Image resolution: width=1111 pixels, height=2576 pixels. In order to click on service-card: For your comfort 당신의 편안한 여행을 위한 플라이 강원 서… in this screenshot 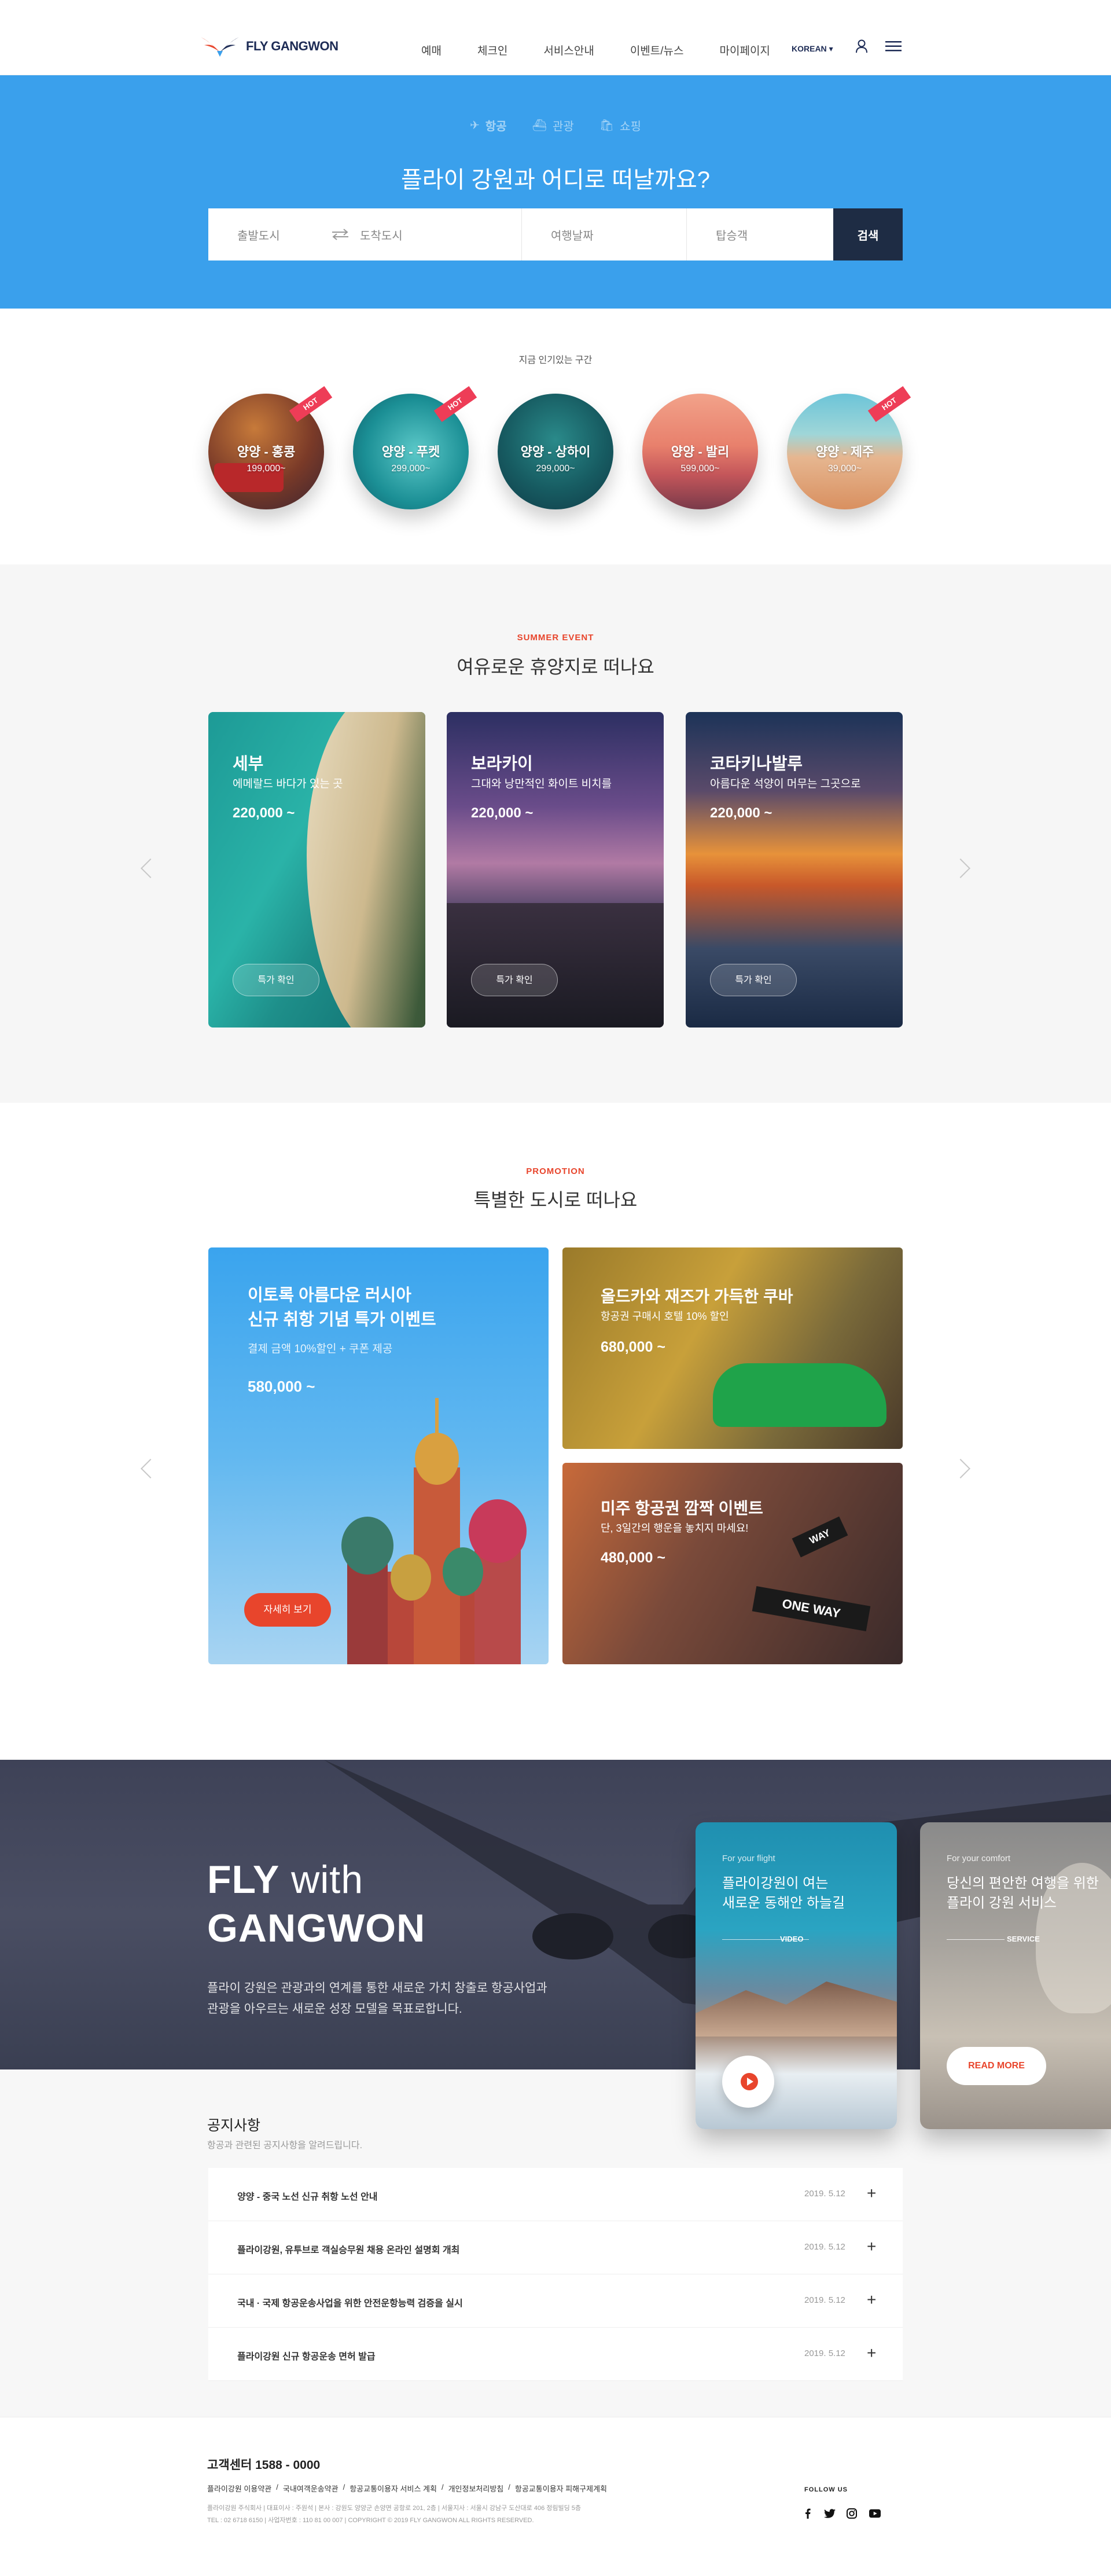, I will do `click(1015, 1975)`.